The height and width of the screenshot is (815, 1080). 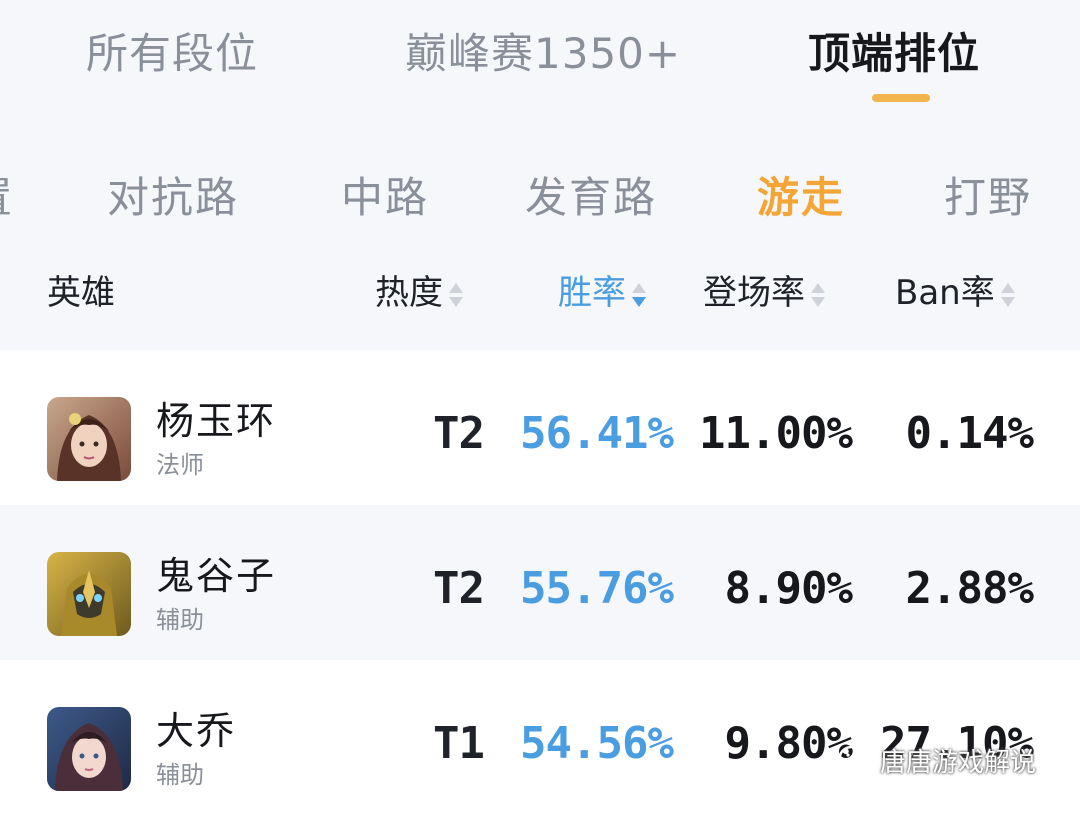 What do you see at coordinates (173, 194) in the screenshot?
I see `tab-clash-lane: 对抗路` at bounding box center [173, 194].